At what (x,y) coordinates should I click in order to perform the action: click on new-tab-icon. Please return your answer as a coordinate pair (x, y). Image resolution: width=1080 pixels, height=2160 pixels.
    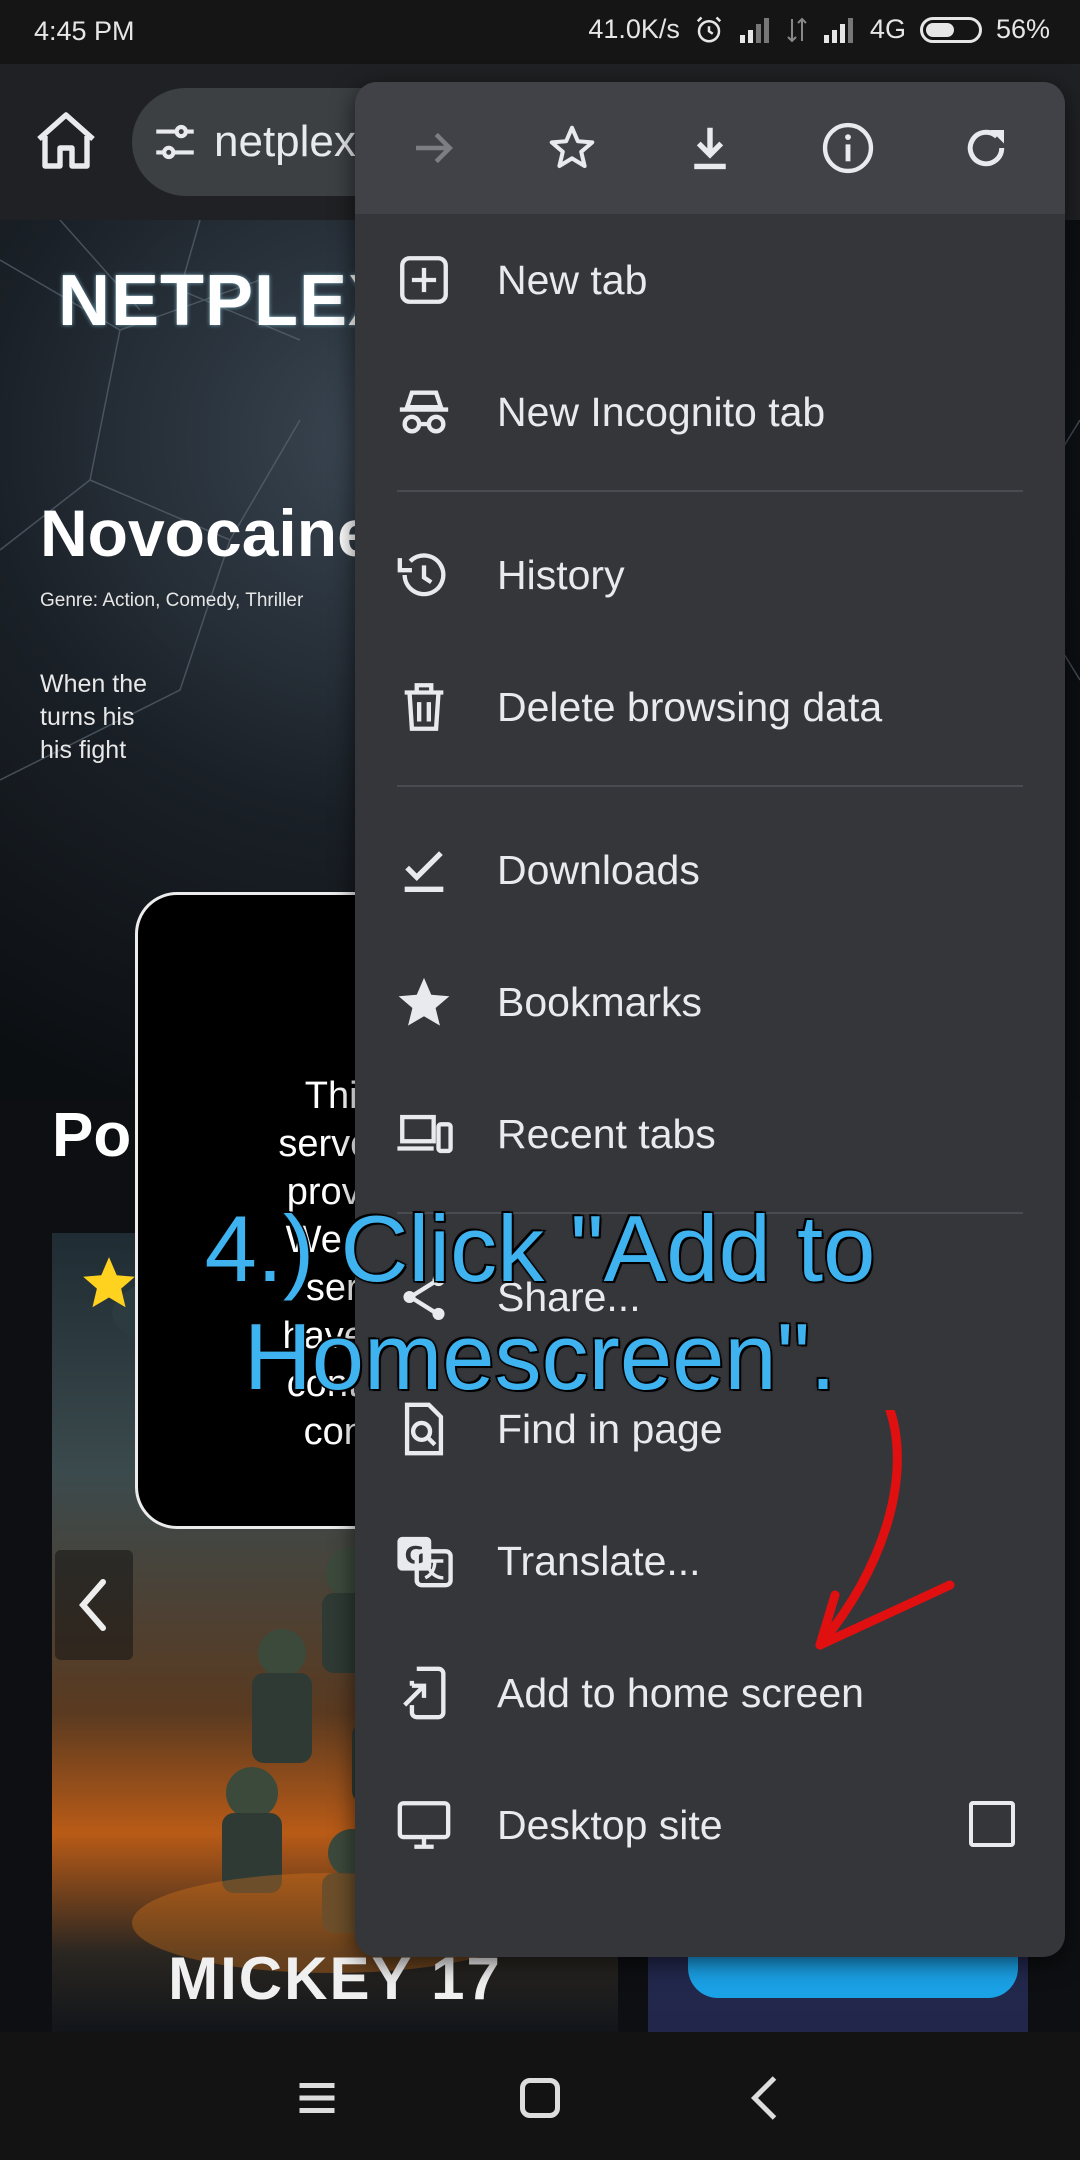
    Looking at the image, I should click on (424, 280).